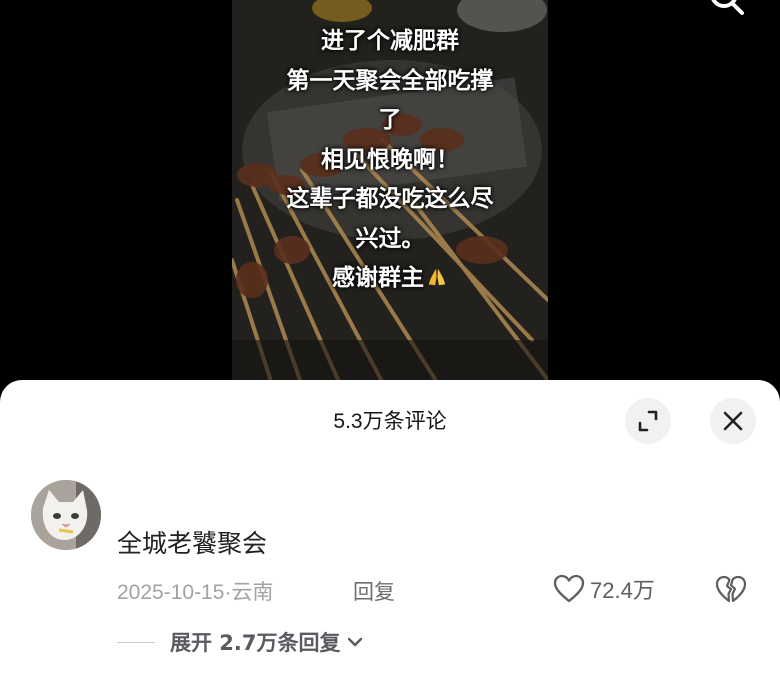 Image resolution: width=780 pixels, height=698 pixels. I want to click on comment-date-location: 2025-10-15·云南, so click(195, 592).